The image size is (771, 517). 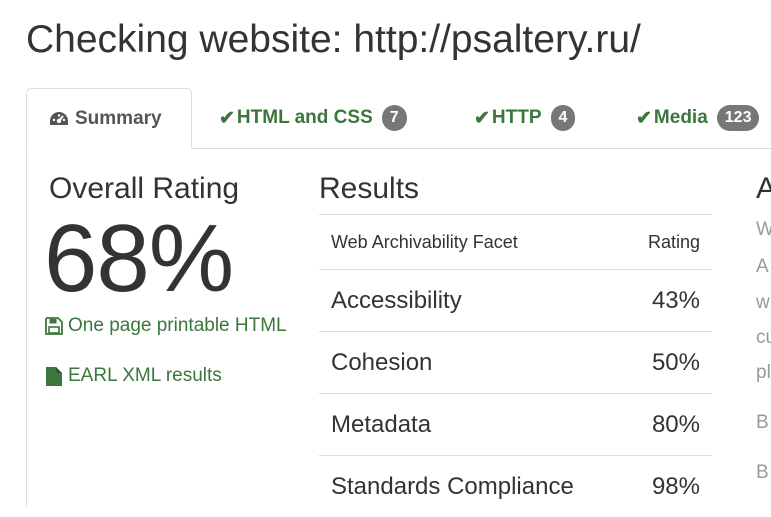 I want to click on facet-name: Accessibility, so click(x=472, y=301).